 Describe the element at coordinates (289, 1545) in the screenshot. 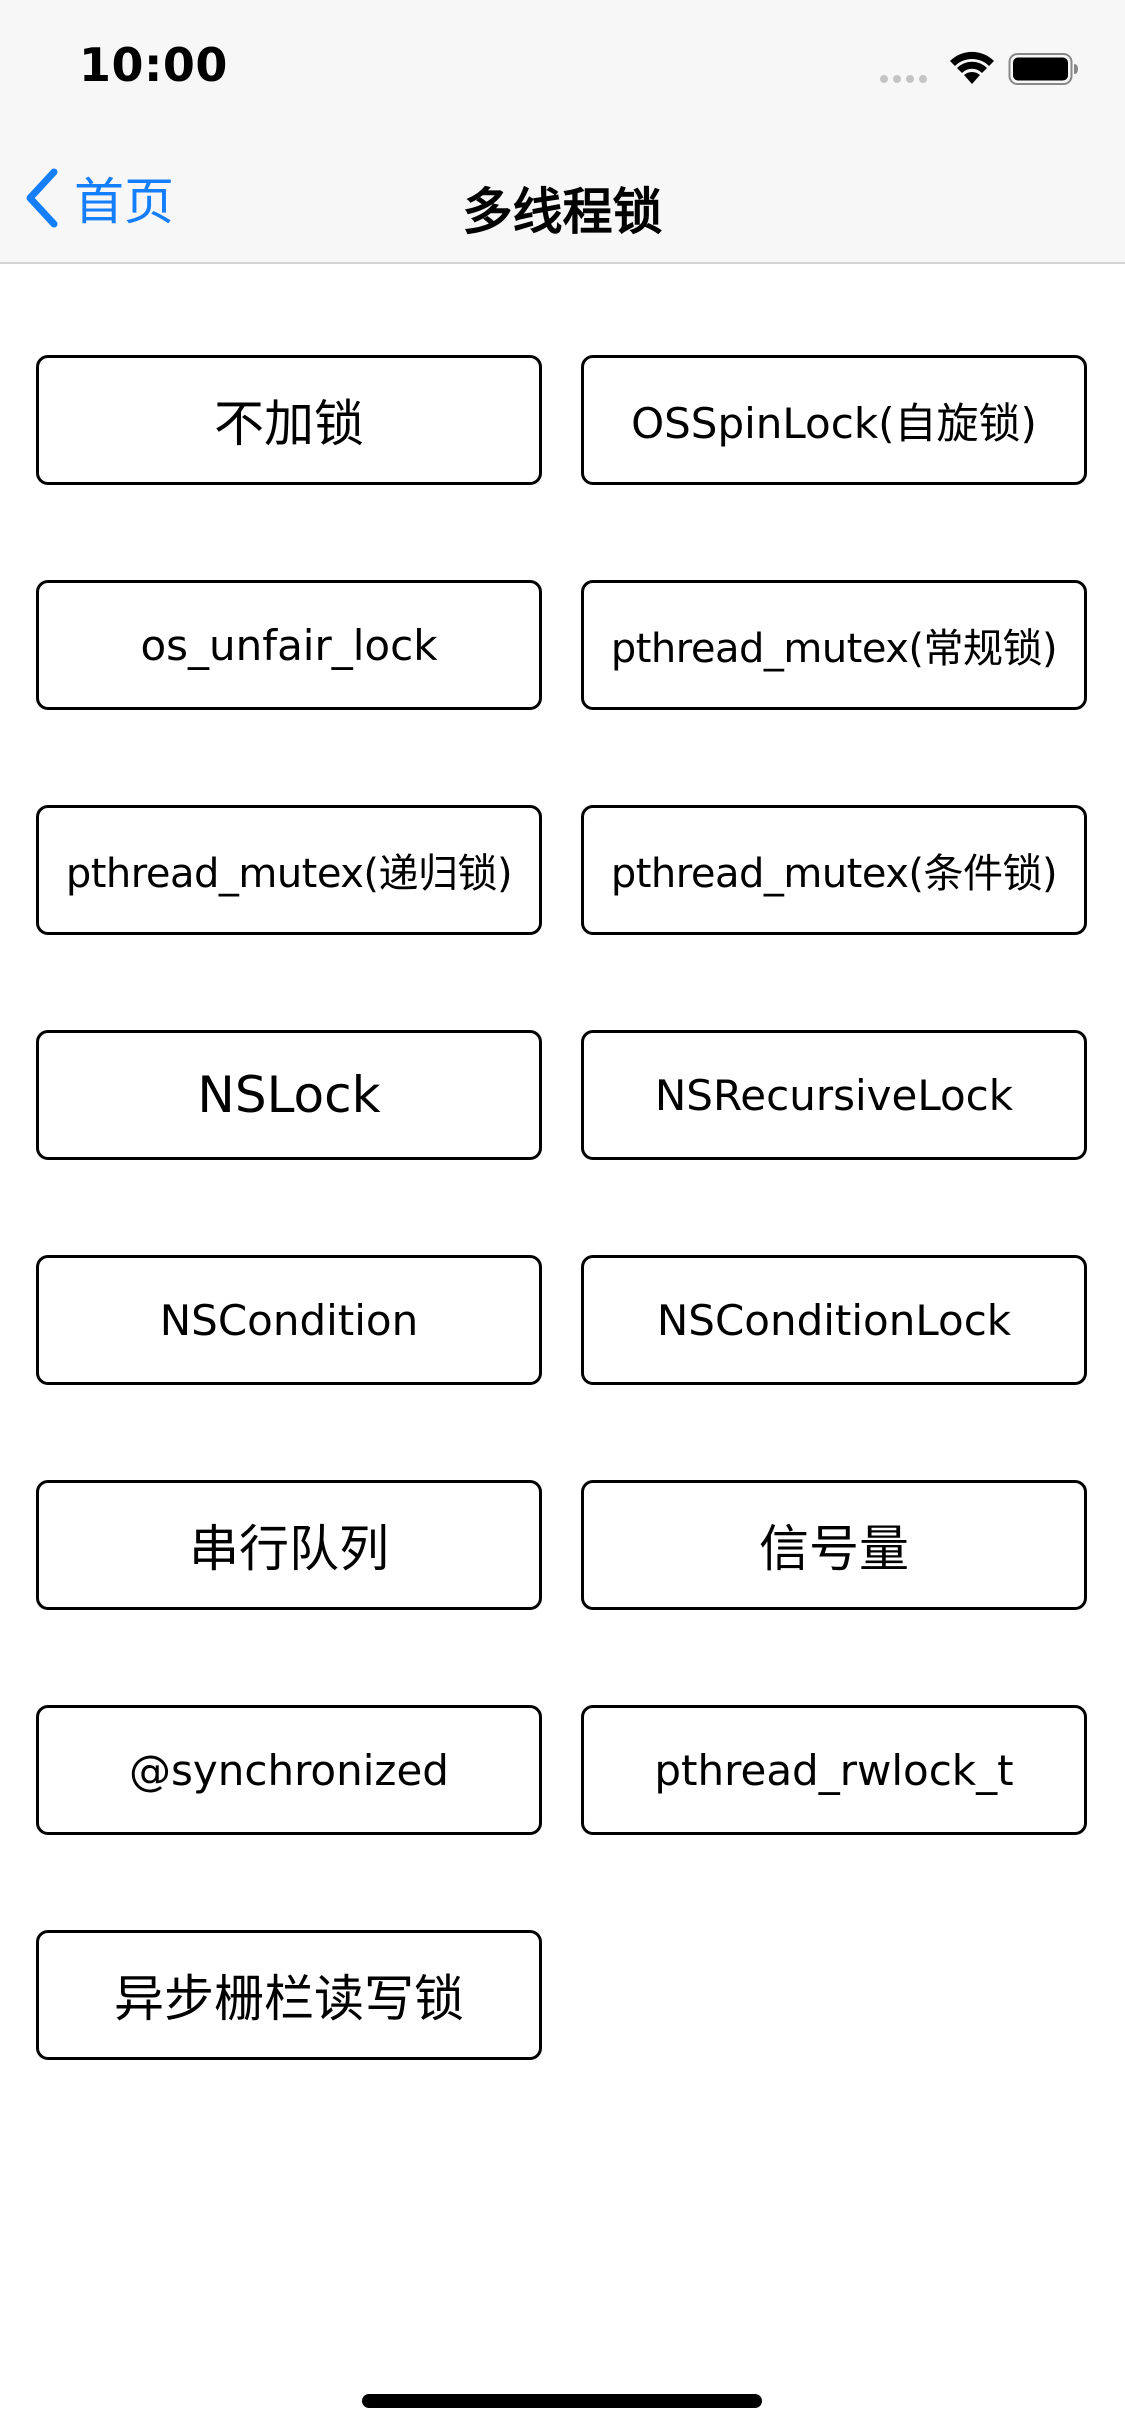

I see `serial-queue-button: 串行队列` at that location.